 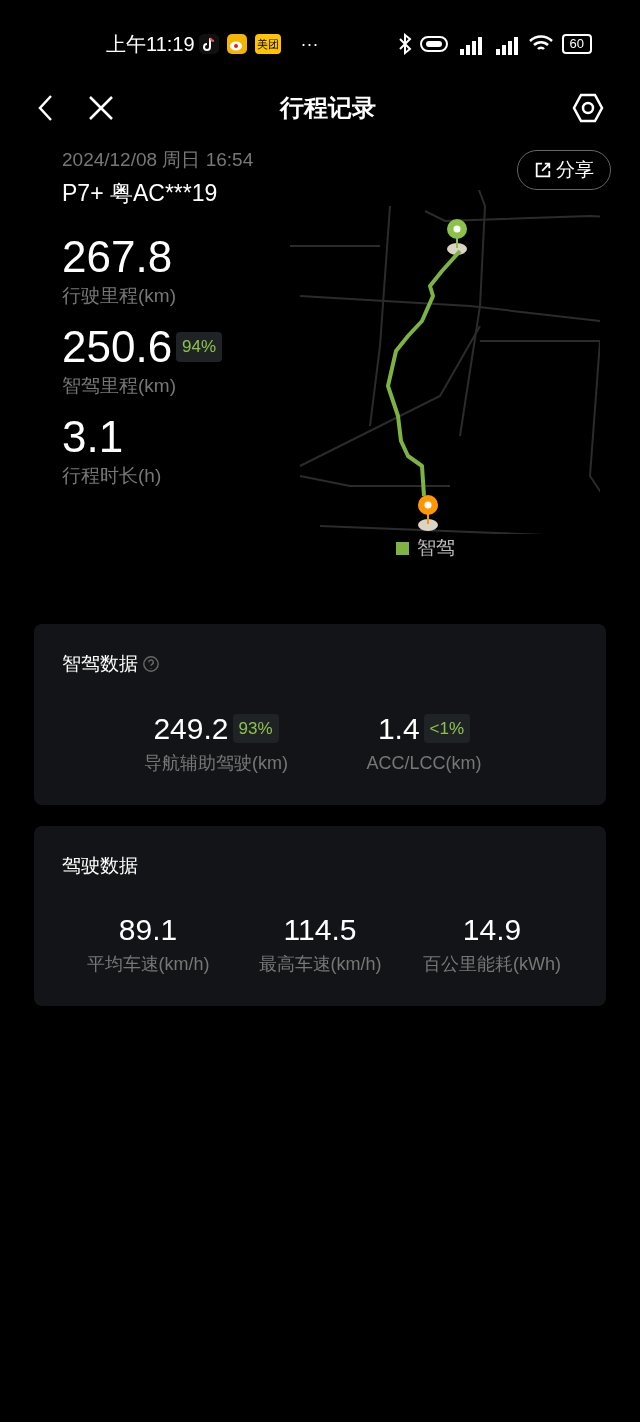 What do you see at coordinates (112, 476) in the screenshot?
I see `stat-label: 行程时长(h)` at bounding box center [112, 476].